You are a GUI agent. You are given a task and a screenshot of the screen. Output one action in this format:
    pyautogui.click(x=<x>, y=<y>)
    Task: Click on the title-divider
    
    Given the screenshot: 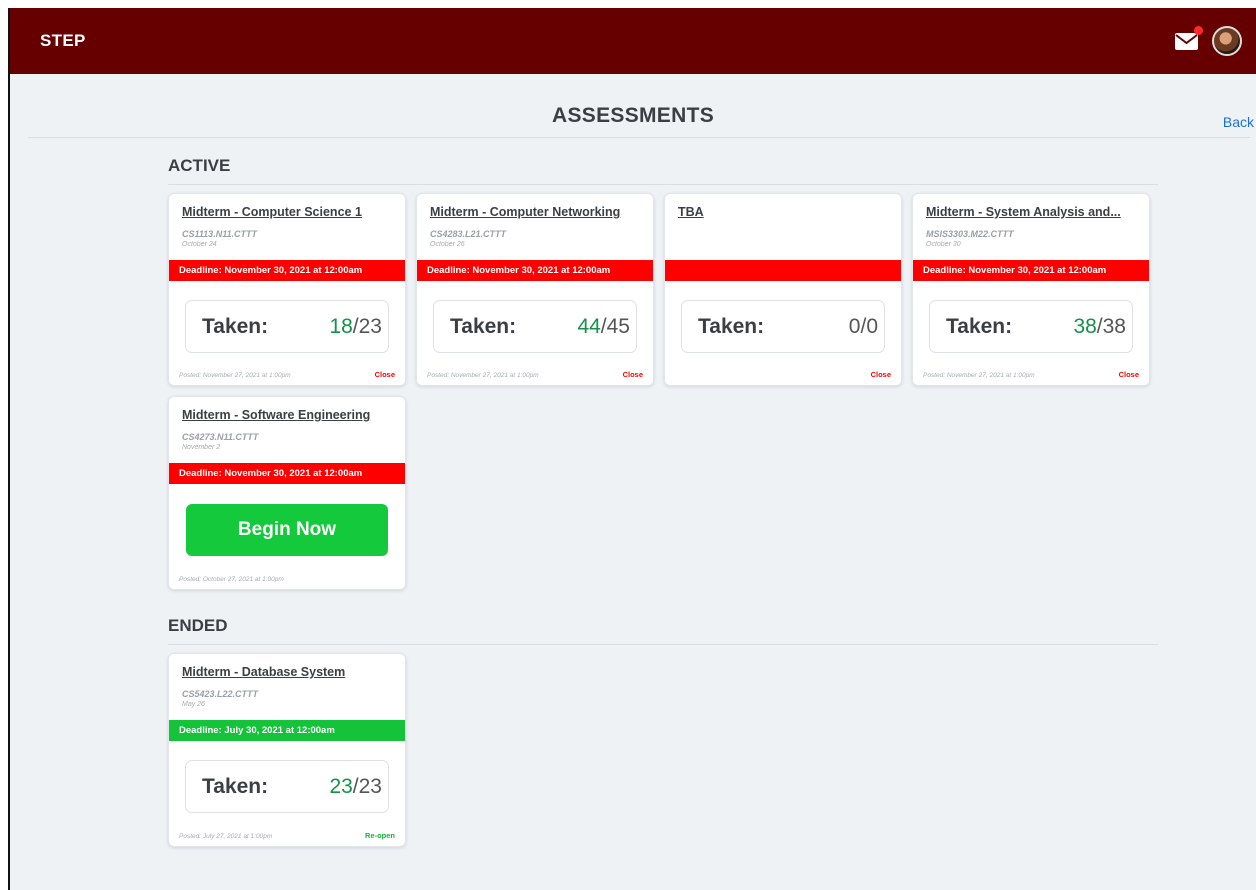 What is the action you would take?
    pyautogui.click(x=639, y=137)
    